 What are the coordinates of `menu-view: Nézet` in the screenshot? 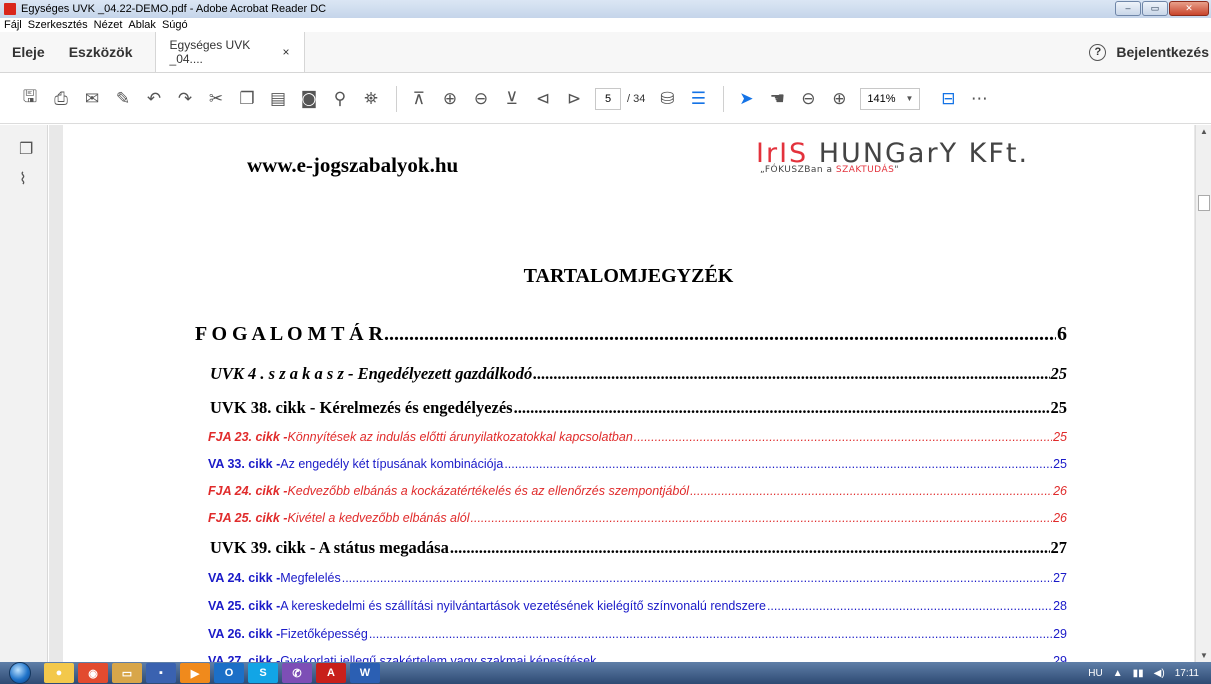 It's located at (108, 25).